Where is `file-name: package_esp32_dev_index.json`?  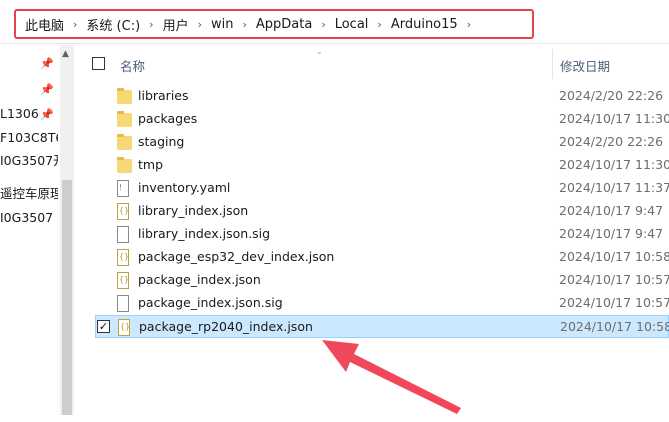
file-name: package_esp32_dev_index.json is located at coordinates (236, 256).